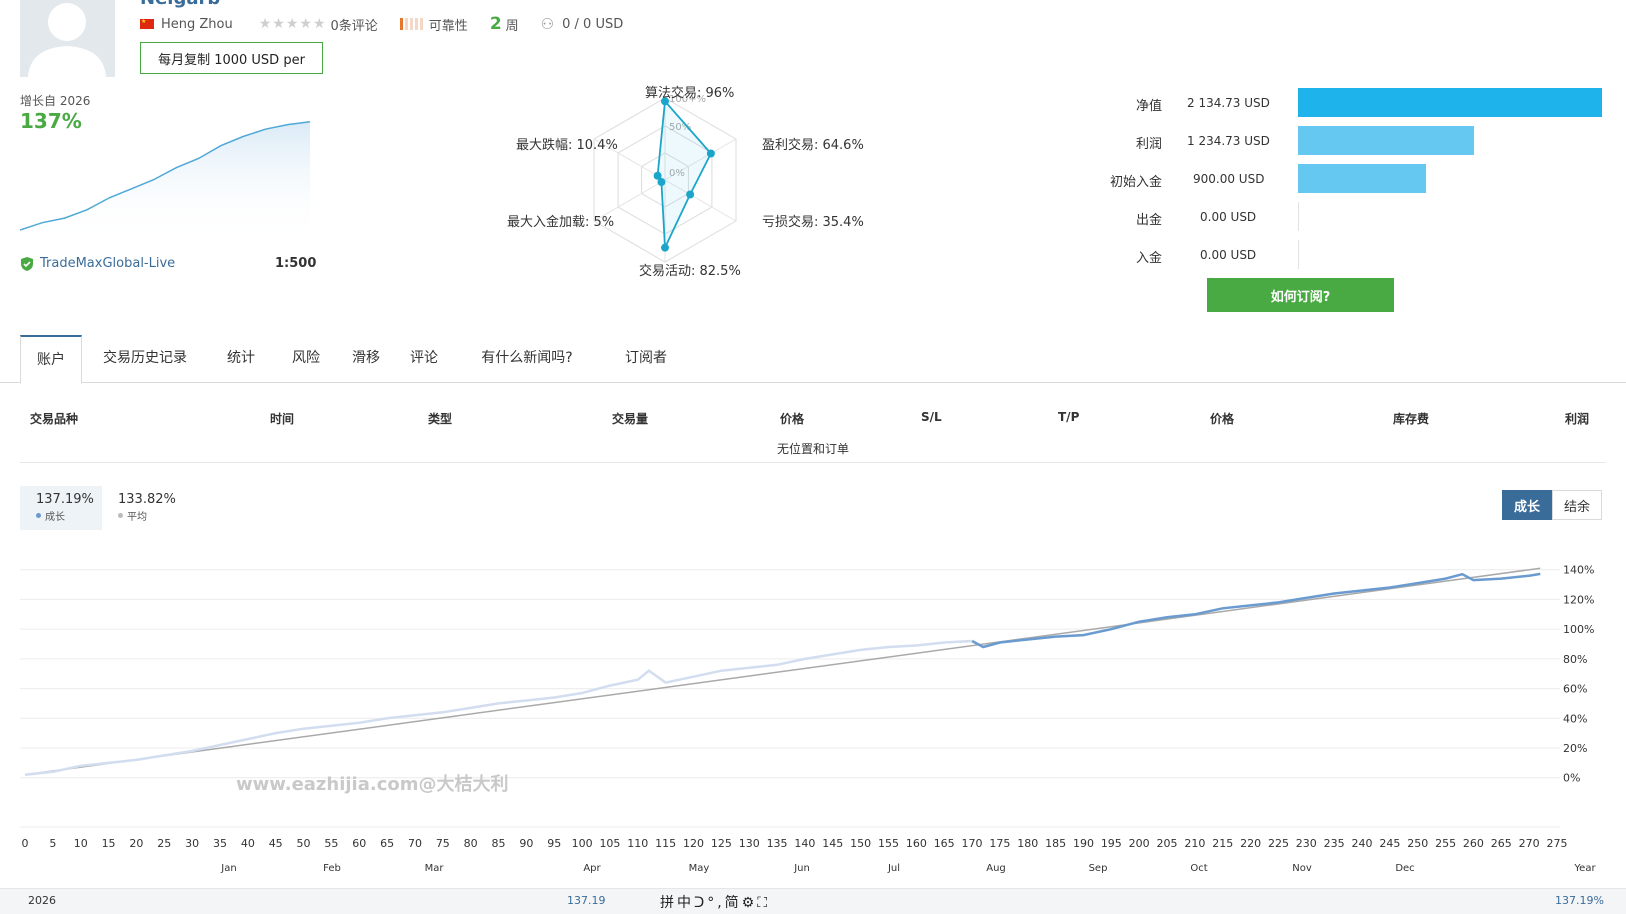  What do you see at coordinates (690, 93) in the screenshot?
I see `radar-label-algo: 算法交易: 96%` at bounding box center [690, 93].